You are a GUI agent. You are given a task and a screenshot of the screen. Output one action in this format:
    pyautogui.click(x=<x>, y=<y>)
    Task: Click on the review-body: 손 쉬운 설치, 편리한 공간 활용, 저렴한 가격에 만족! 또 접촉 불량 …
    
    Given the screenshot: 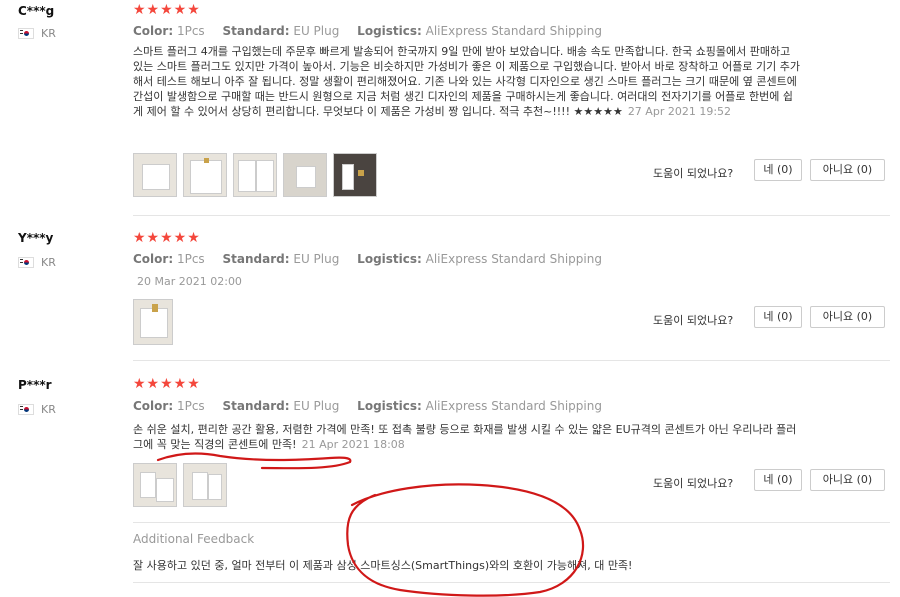 What is the action you would take?
    pyautogui.click(x=465, y=437)
    